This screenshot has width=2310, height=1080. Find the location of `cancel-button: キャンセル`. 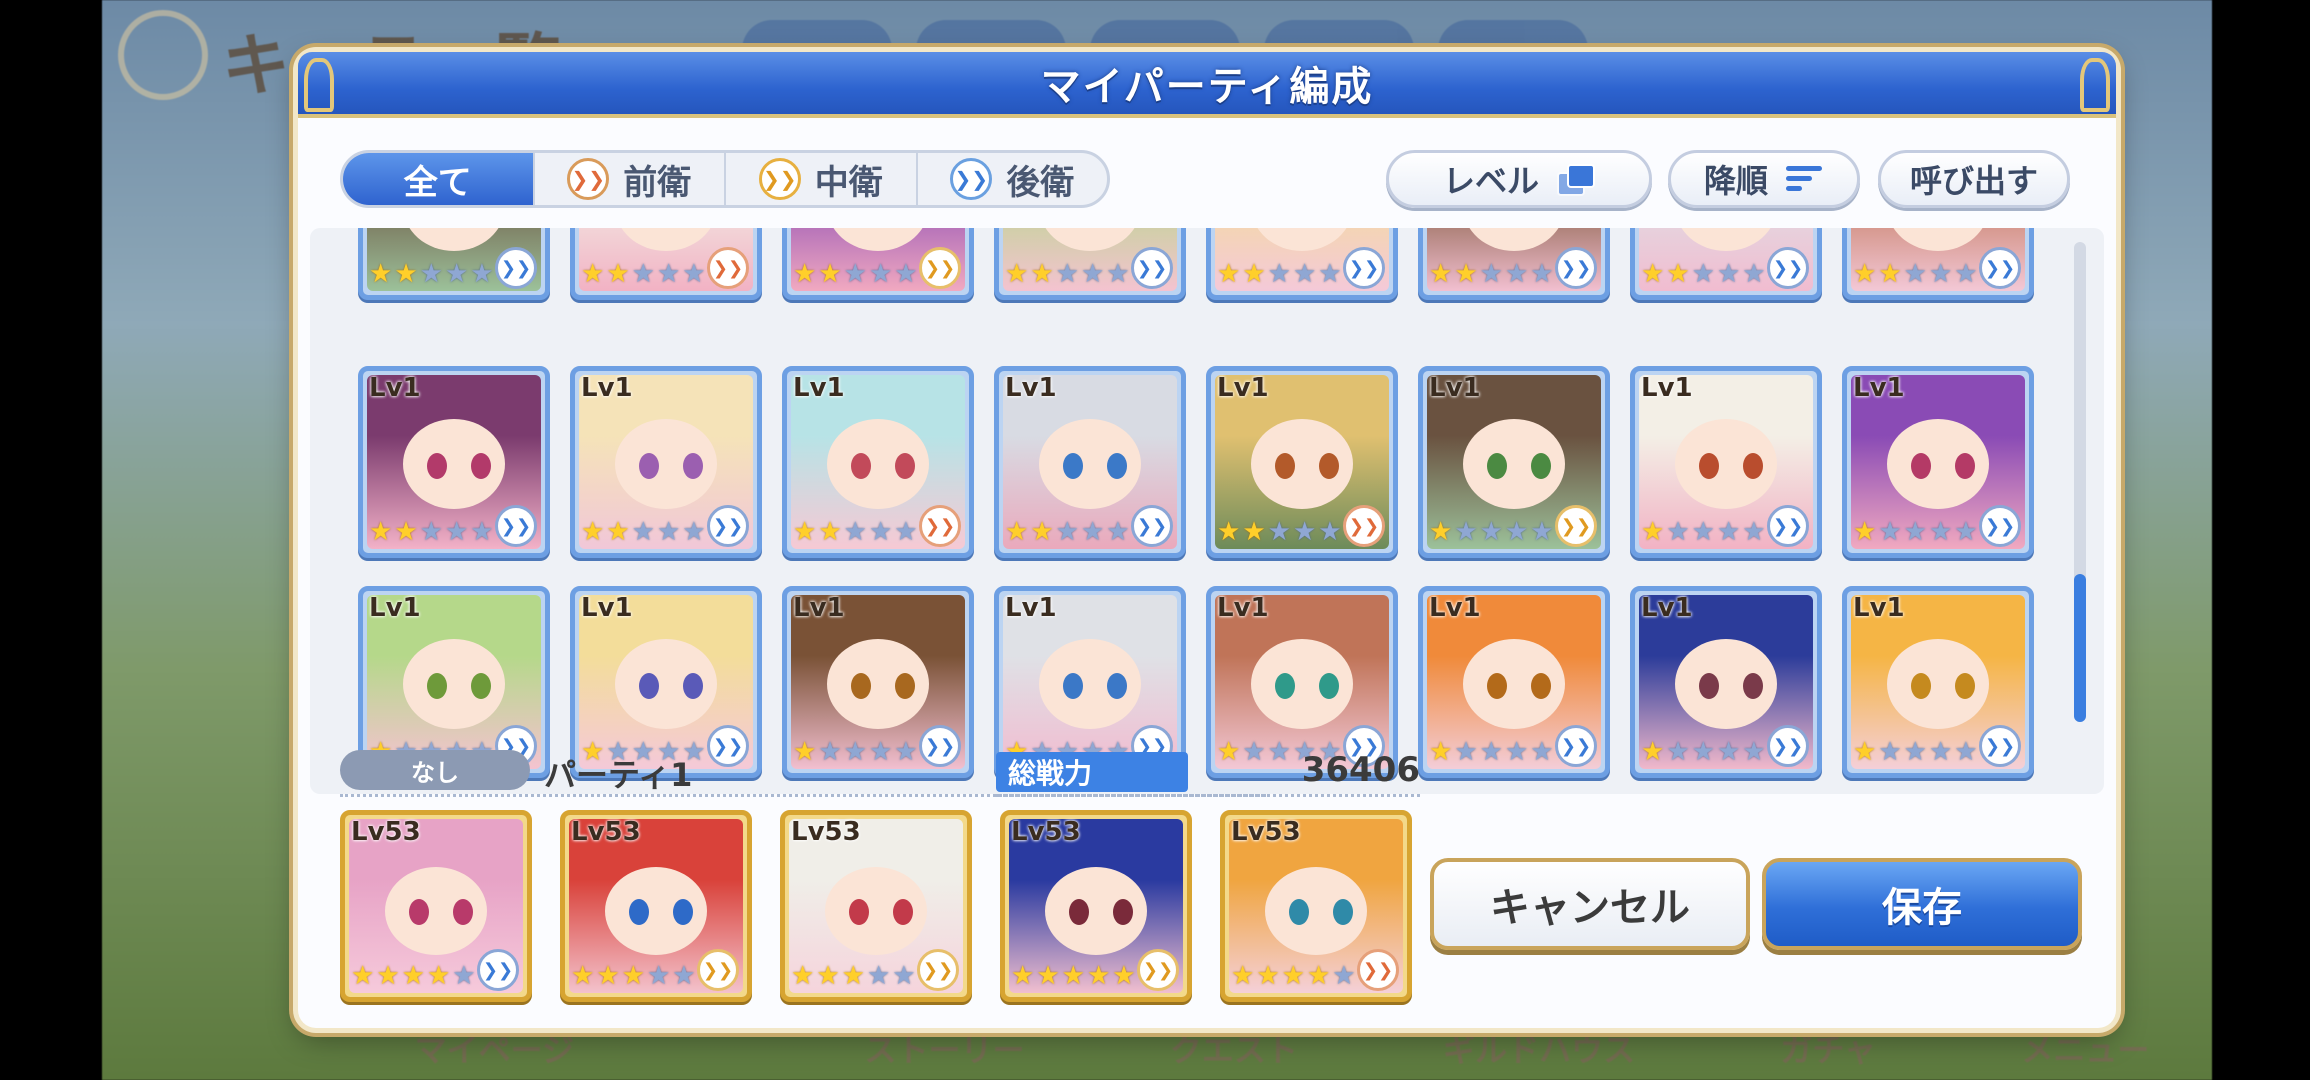

cancel-button: キャンセル is located at coordinates (1590, 904).